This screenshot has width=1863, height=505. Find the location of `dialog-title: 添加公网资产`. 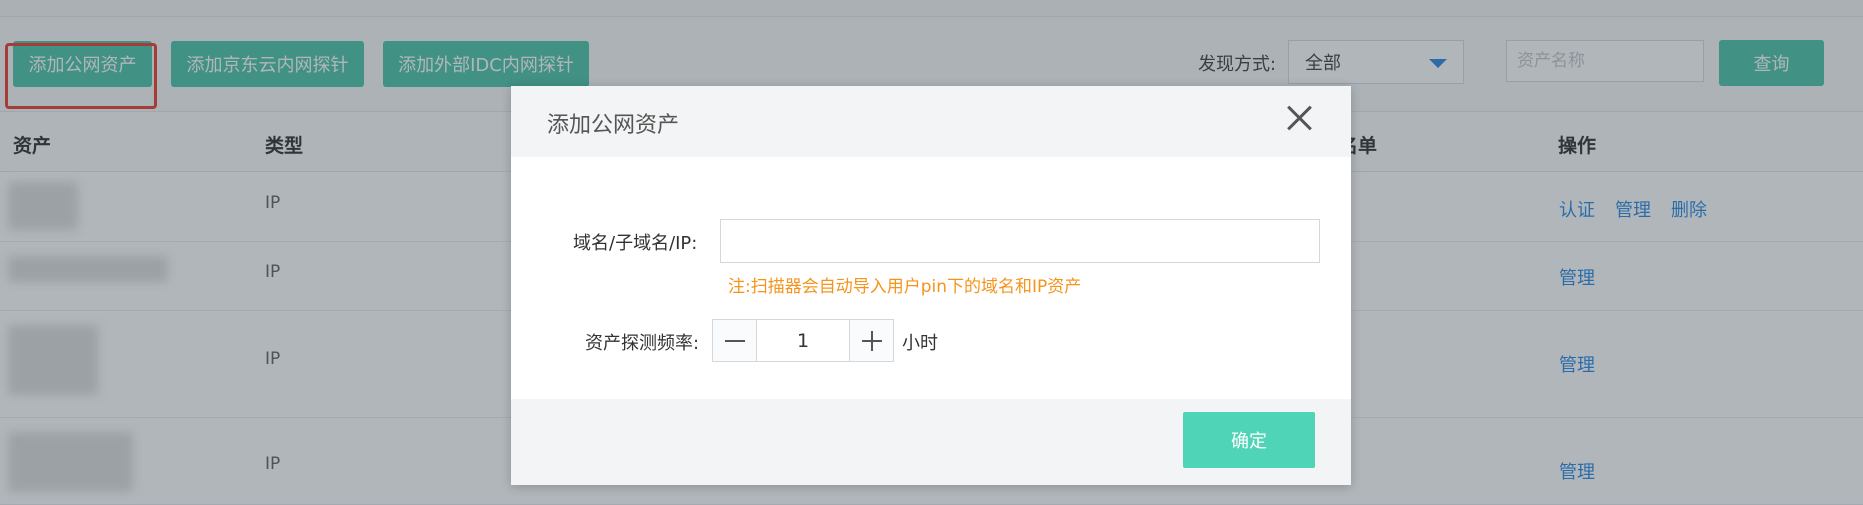

dialog-title: 添加公网资产 is located at coordinates (613, 125).